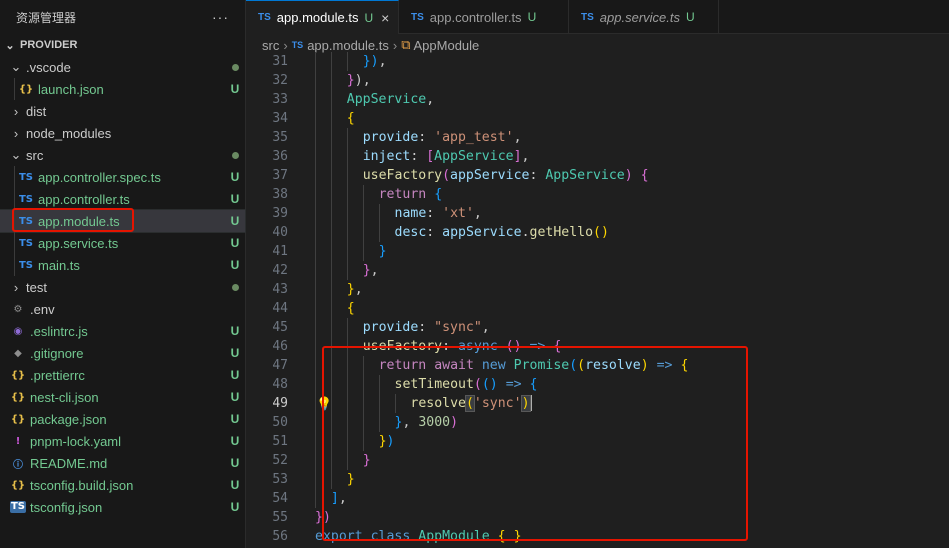 The width and height of the screenshot is (949, 548). What do you see at coordinates (402, 365) in the screenshot?
I see `code-token: return` at bounding box center [402, 365].